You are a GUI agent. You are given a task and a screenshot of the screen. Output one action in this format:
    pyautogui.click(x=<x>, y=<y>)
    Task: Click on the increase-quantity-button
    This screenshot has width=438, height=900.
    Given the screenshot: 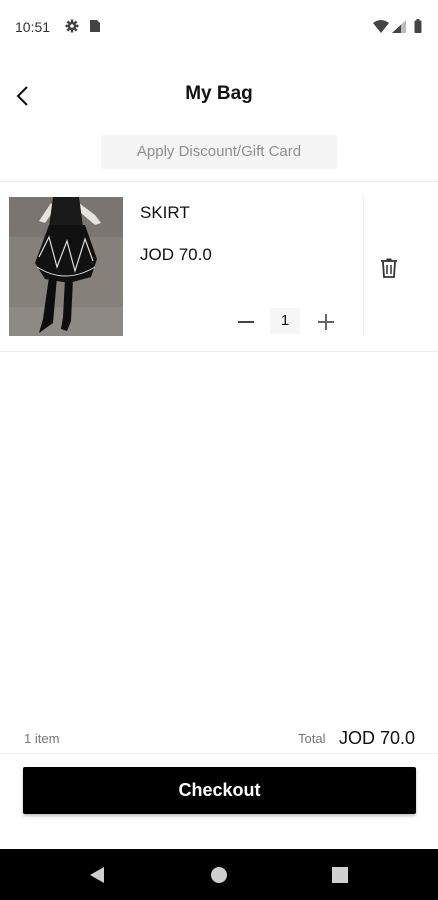 What is the action you would take?
    pyautogui.click(x=326, y=322)
    